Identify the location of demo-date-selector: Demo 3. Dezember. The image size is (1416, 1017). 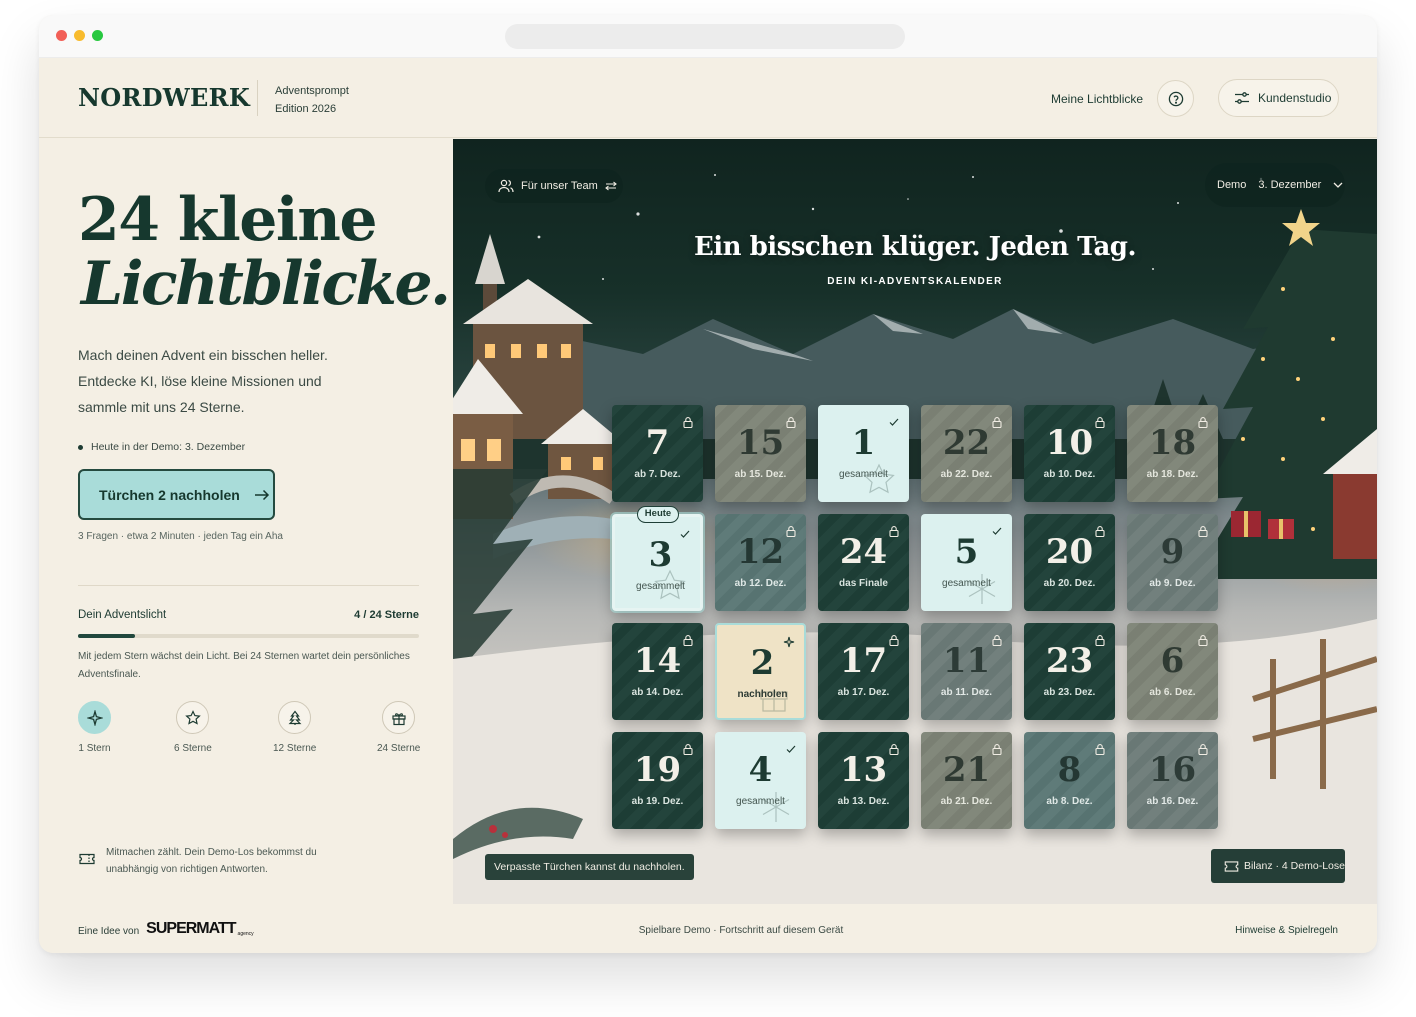
(1275, 185).